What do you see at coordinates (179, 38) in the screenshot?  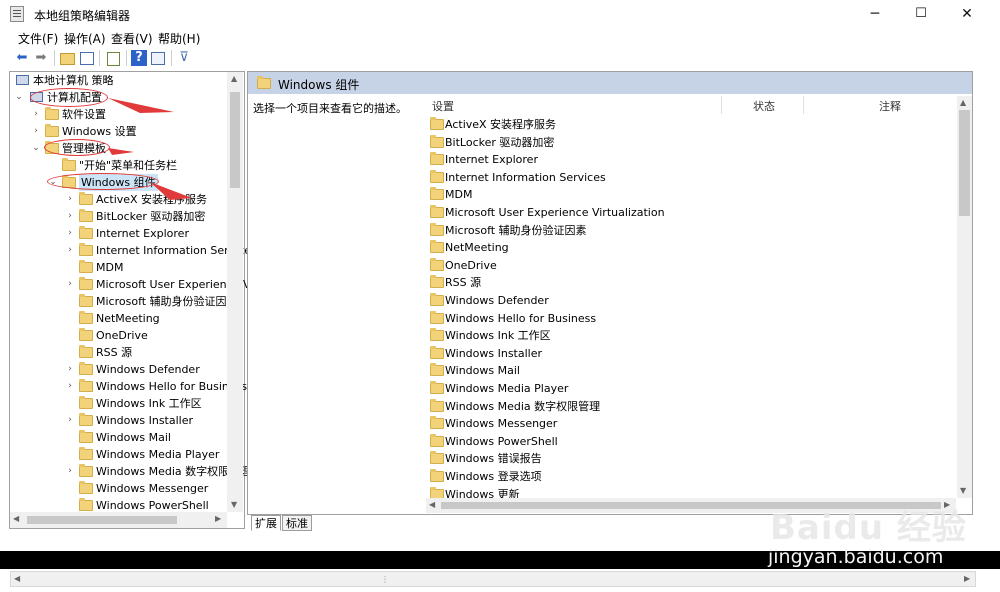 I see `menu-help: 帮助(H)` at bounding box center [179, 38].